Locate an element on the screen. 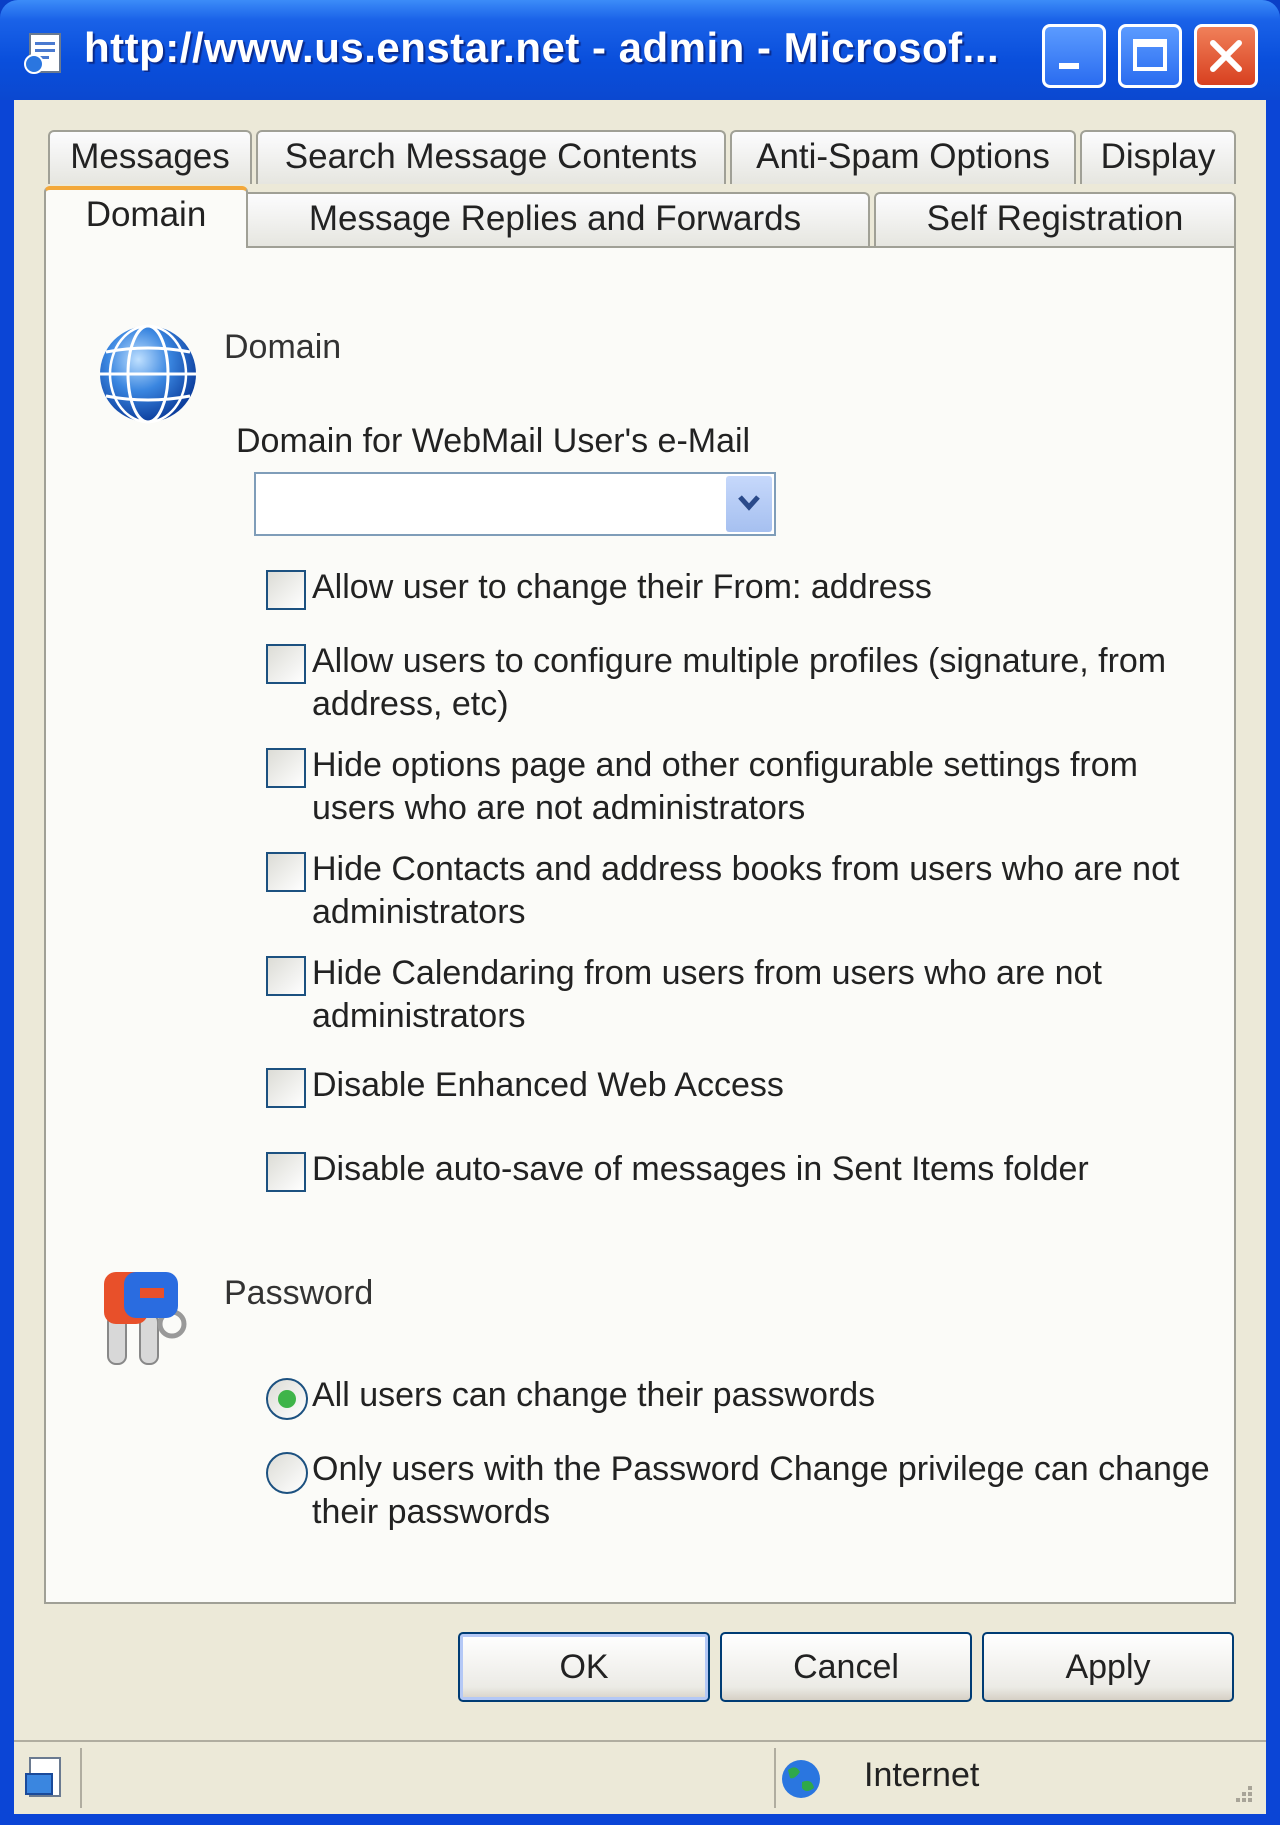 Image resolution: width=1280 pixels, height=1825 pixels. close-icon is located at coordinates (1226, 56).